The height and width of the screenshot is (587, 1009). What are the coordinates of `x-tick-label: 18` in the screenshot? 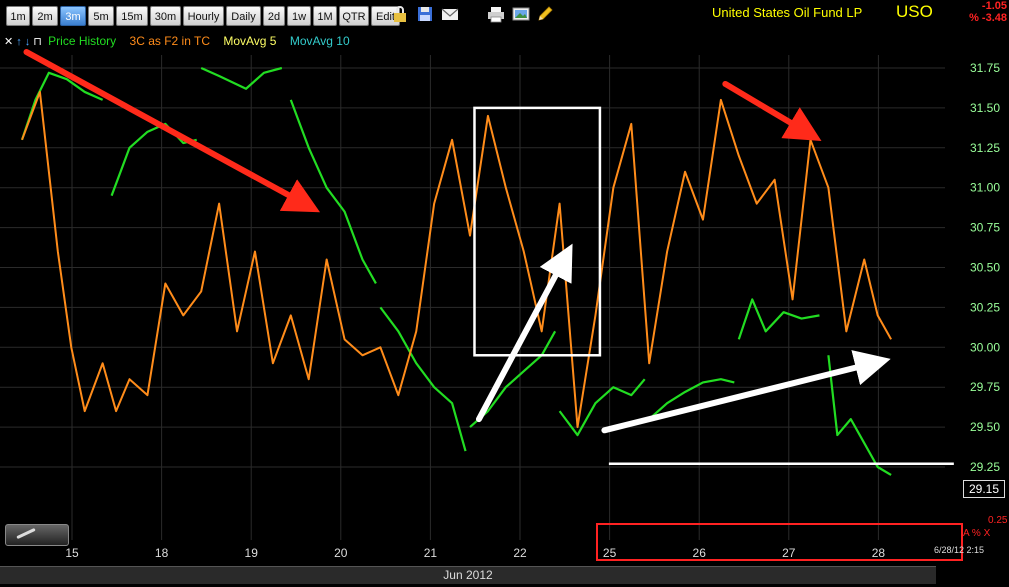 It's located at (162, 553).